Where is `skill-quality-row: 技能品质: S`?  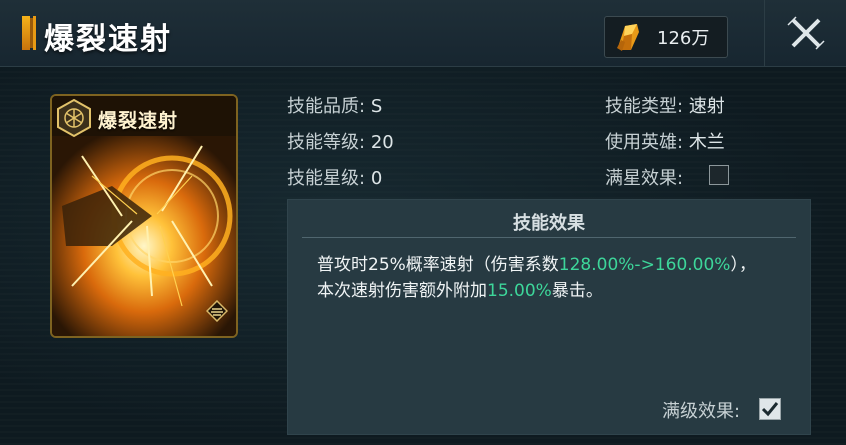
skill-quality-row: 技能品质: S is located at coordinates (334, 105).